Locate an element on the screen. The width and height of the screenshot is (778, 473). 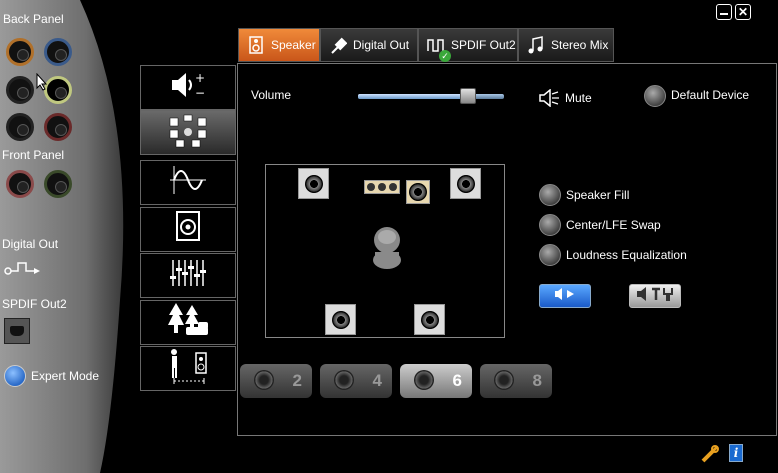
mute-icon is located at coordinates (549, 100).